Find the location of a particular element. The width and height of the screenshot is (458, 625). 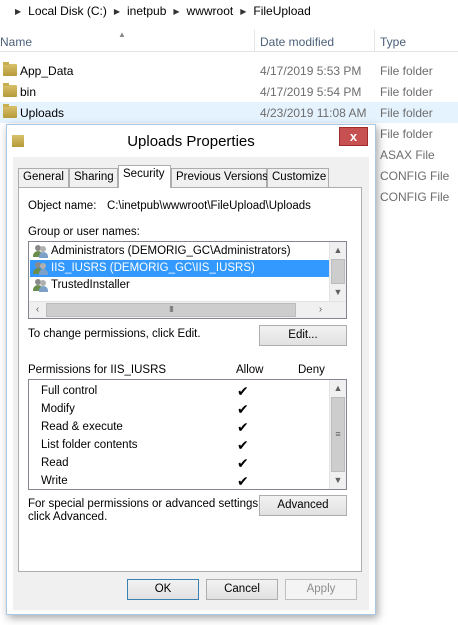

scrollbar-thumb: ≡ is located at coordinates (338, 434).